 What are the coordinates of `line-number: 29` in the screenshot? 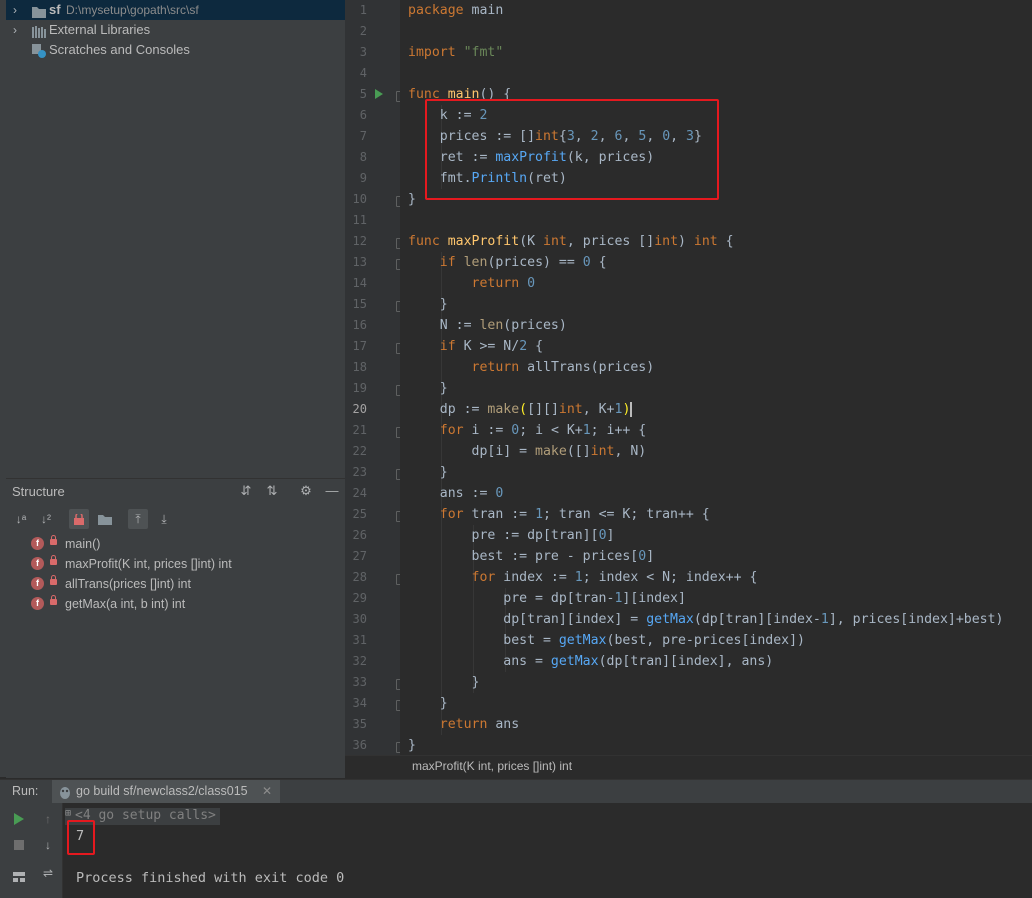 It's located at (359, 598).